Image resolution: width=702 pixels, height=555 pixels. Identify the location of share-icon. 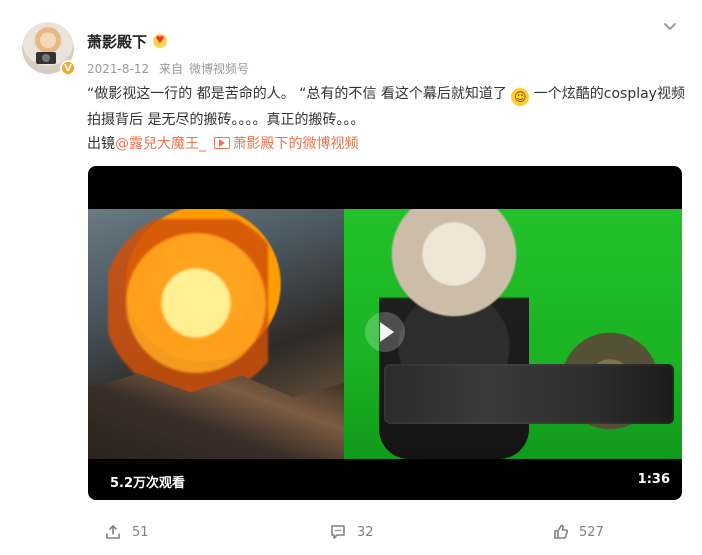
(113, 532).